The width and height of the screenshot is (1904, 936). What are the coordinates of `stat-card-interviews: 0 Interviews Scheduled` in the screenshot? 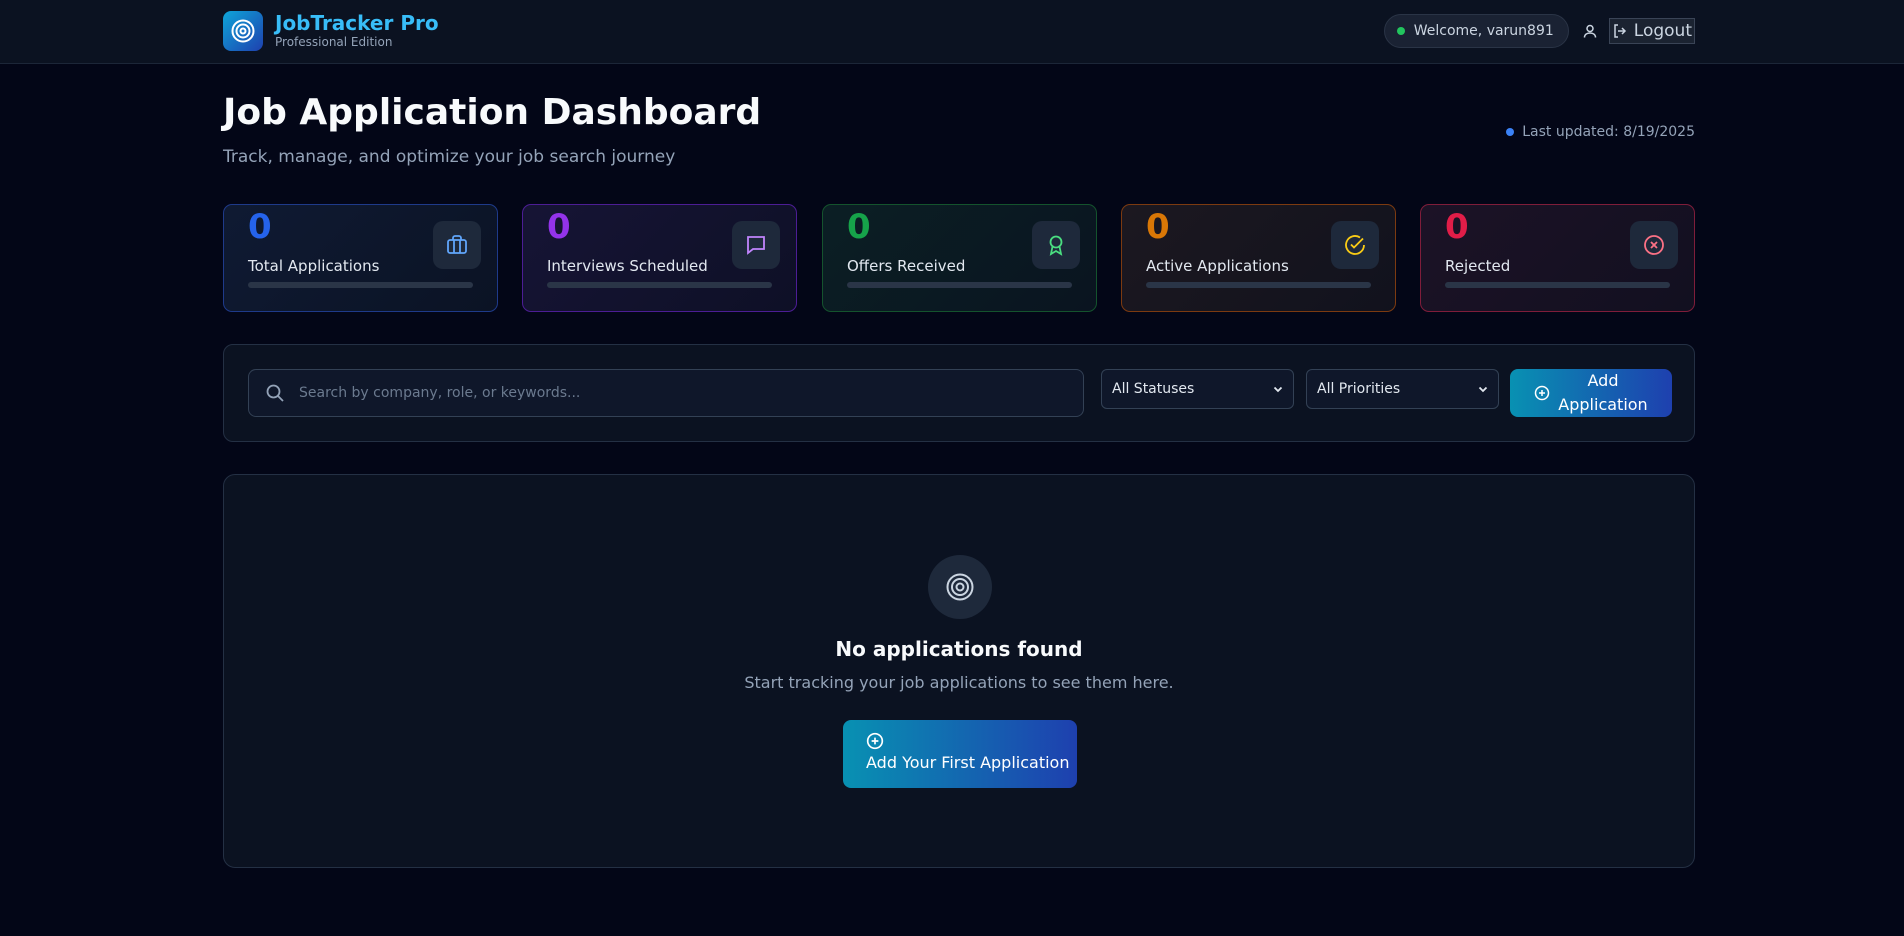 It's located at (659, 258).